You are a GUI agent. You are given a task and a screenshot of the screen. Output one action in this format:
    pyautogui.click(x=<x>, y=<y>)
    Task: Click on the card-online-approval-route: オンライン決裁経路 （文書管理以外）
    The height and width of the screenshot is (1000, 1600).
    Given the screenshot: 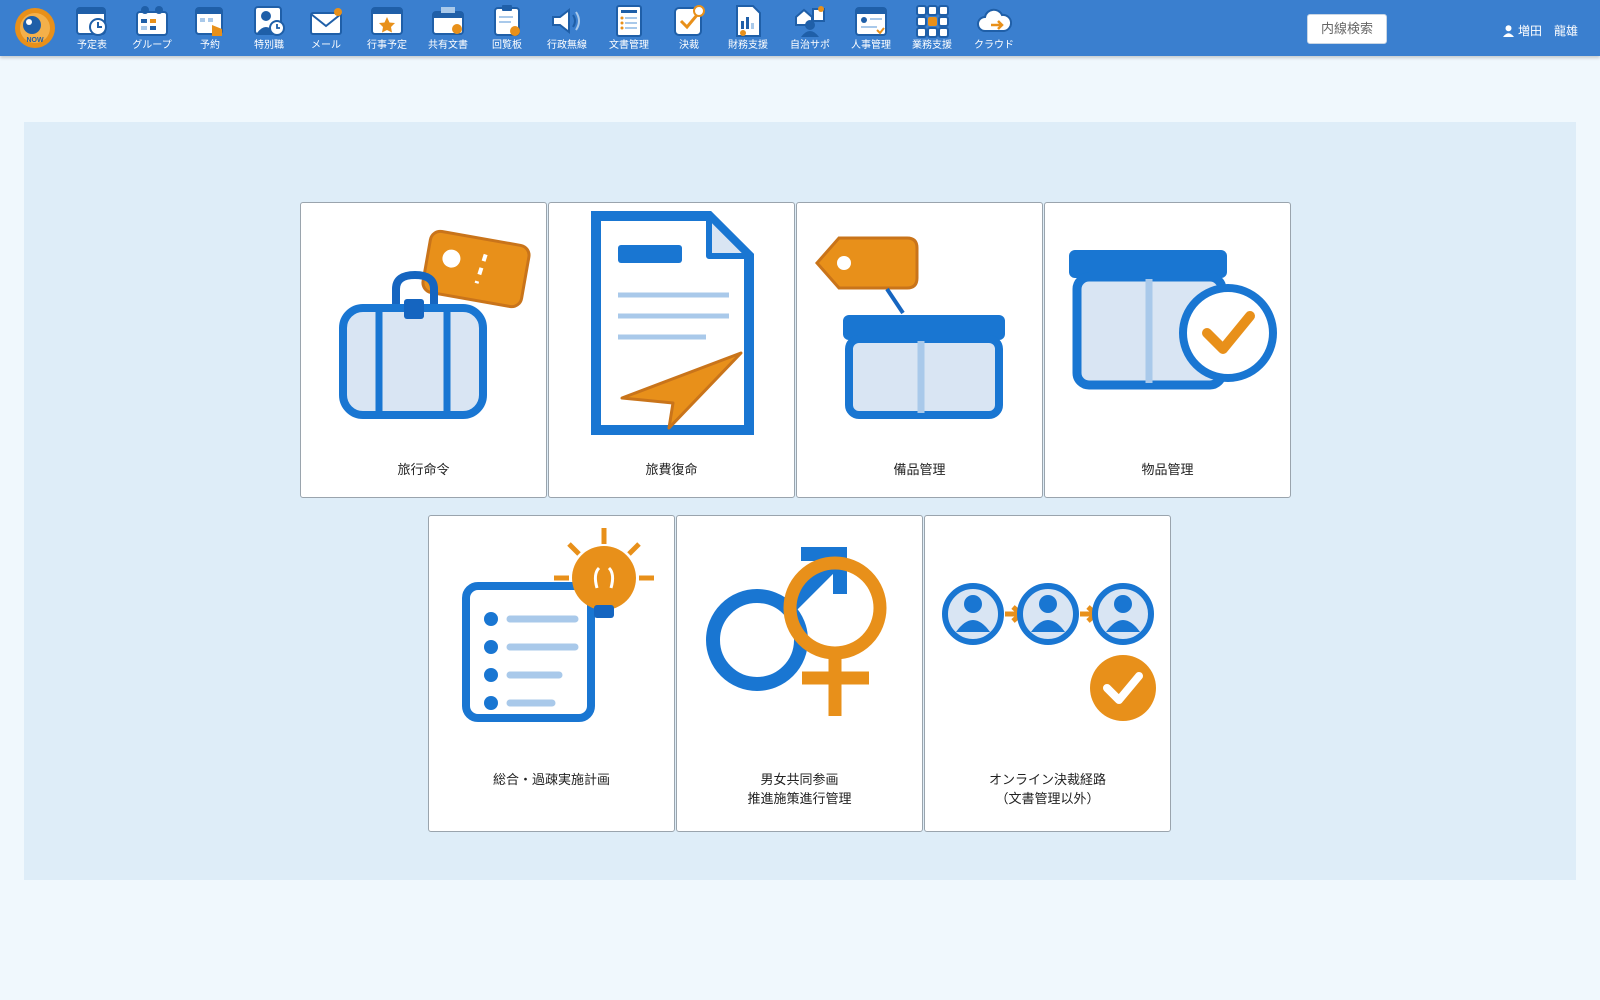 What is the action you would take?
    pyautogui.click(x=1047, y=673)
    